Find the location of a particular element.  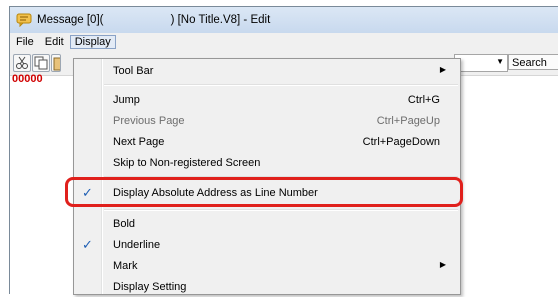

line-number: 00000 is located at coordinates (27, 79).